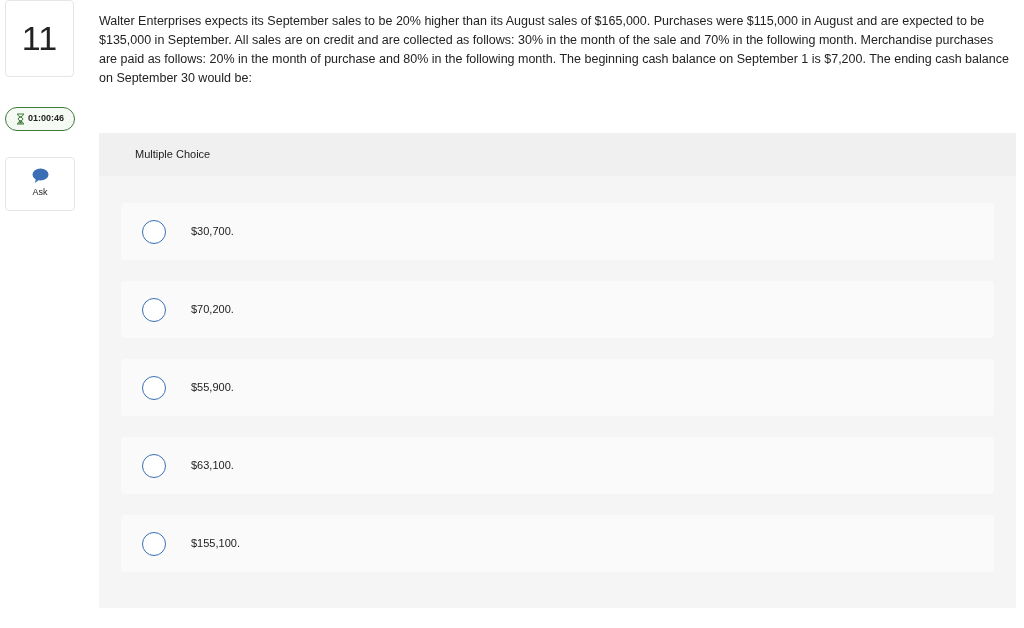 The width and height of the screenshot is (1024, 628). I want to click on question-text: Walter Enterprises expects its September sales to be 20% higher than its August sales of $165,000. Purchases were $115,000 in August and are expected to be $135,000 in September. All sales are on credit and are collected as follows: 30% in the month of the sale and 70% in the following month. Merchandise purchases are paid as follows: 20% in the month of purchase and 80% in the following month. The beginning cash balance on September 1 is $7,200. The ending cash balance on September 30 would be:, so click(554, 50).